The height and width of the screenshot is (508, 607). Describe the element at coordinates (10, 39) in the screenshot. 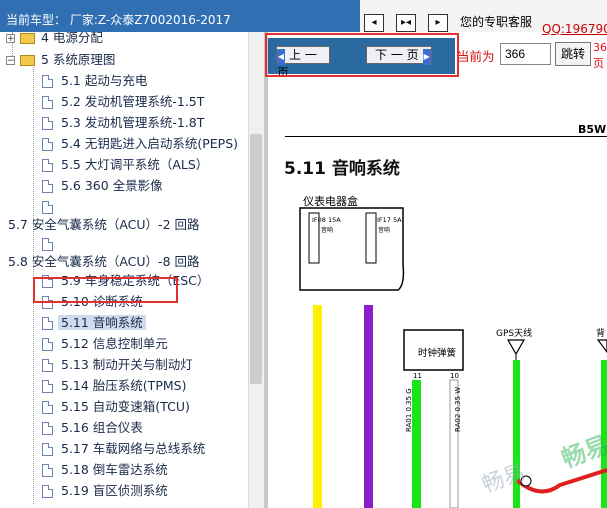

I see `expand-plus-icon: +` at that location.